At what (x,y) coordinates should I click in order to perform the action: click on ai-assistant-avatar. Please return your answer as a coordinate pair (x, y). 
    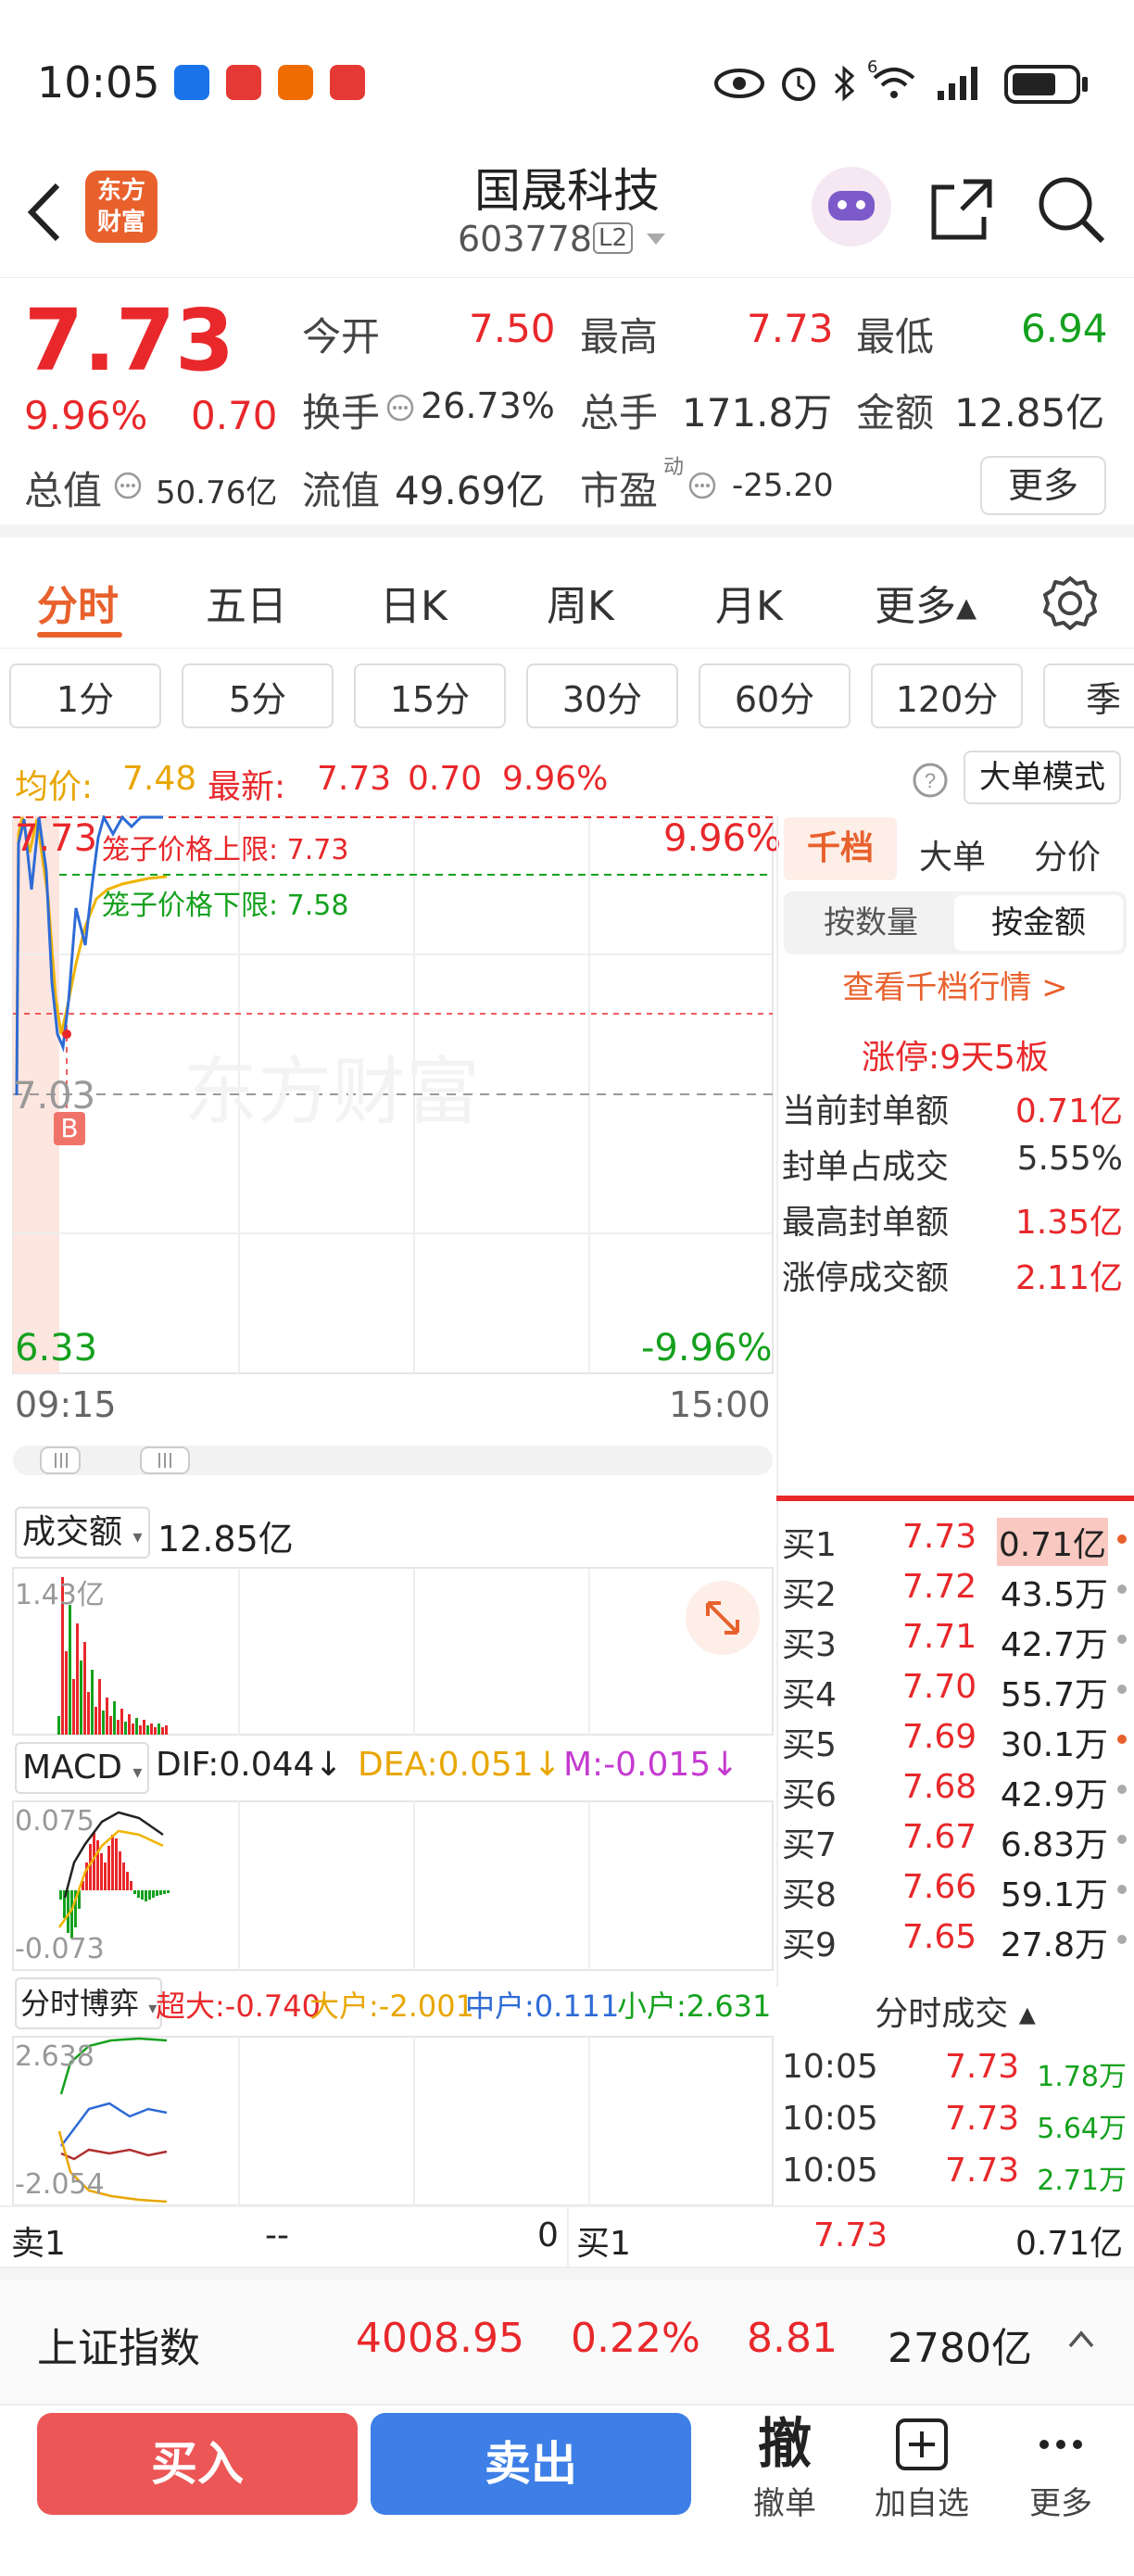
    Looking at the image, I should click on (851, 206).